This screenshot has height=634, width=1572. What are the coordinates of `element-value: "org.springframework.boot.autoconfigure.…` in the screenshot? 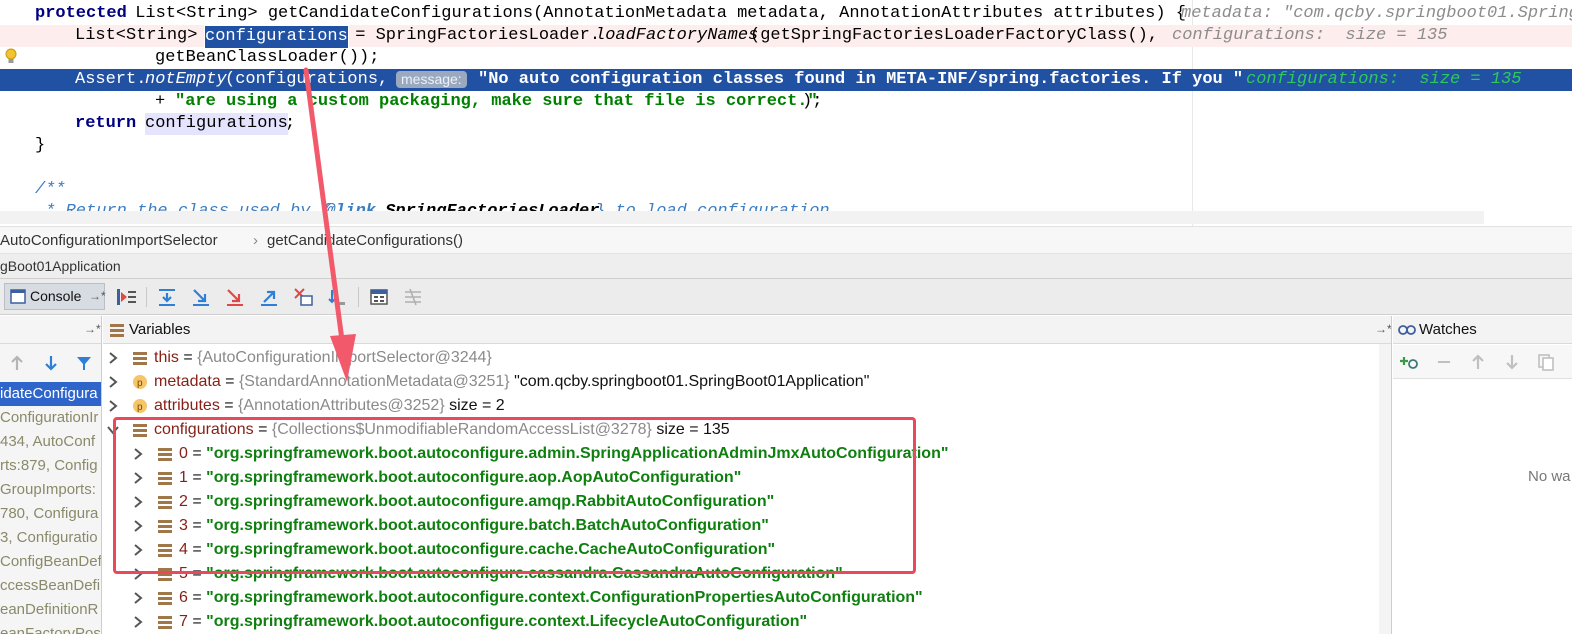 It's located at (564, 597).